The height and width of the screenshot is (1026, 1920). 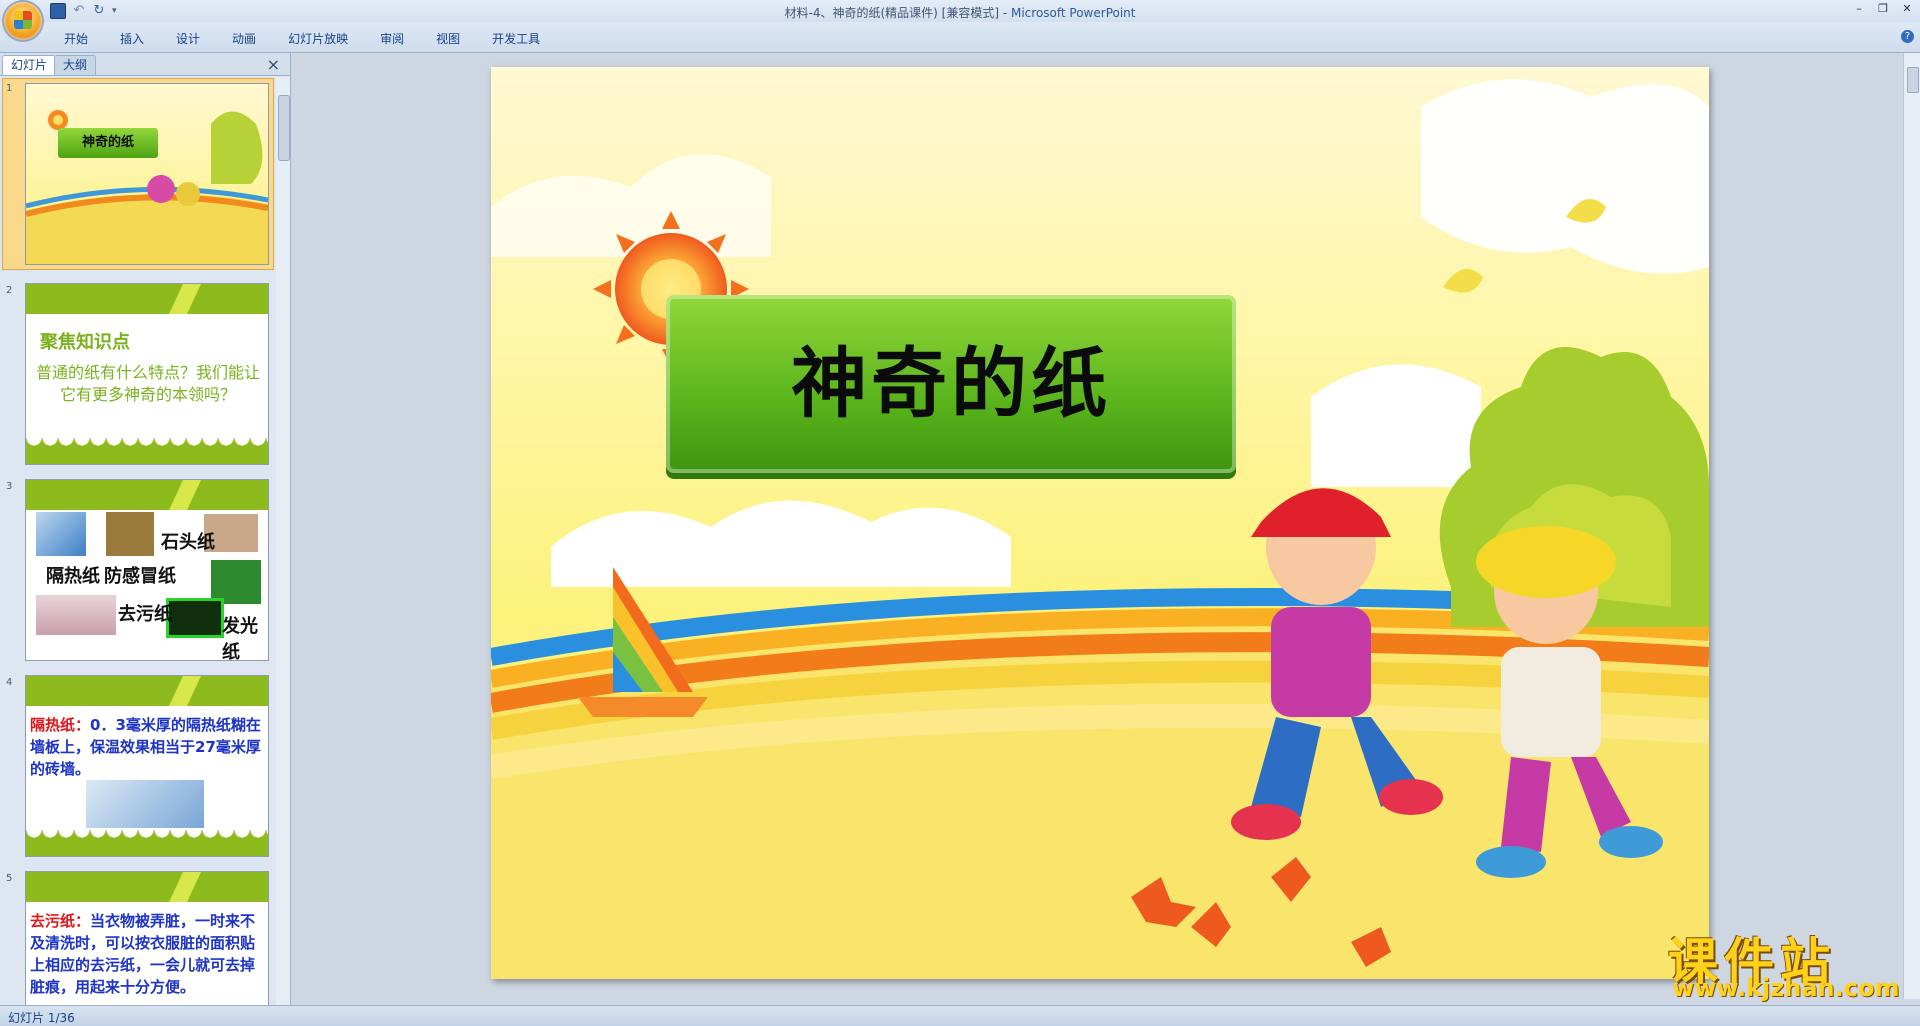 What do you see at coordinates (1911, 526) in the screenshot?
I see `main-scrollbar` at bounding box center [1911, 526].